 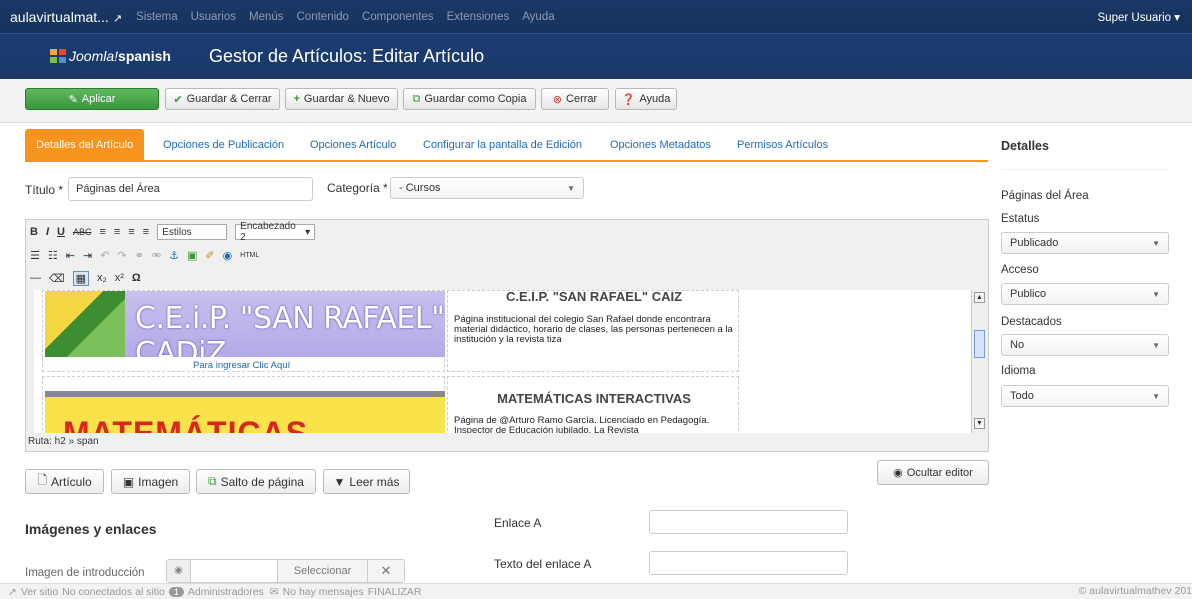 What do you see at coordinates (249, 255) in the screenshot?
I see `html-icon: HTML` at bounding box center [249, 255].